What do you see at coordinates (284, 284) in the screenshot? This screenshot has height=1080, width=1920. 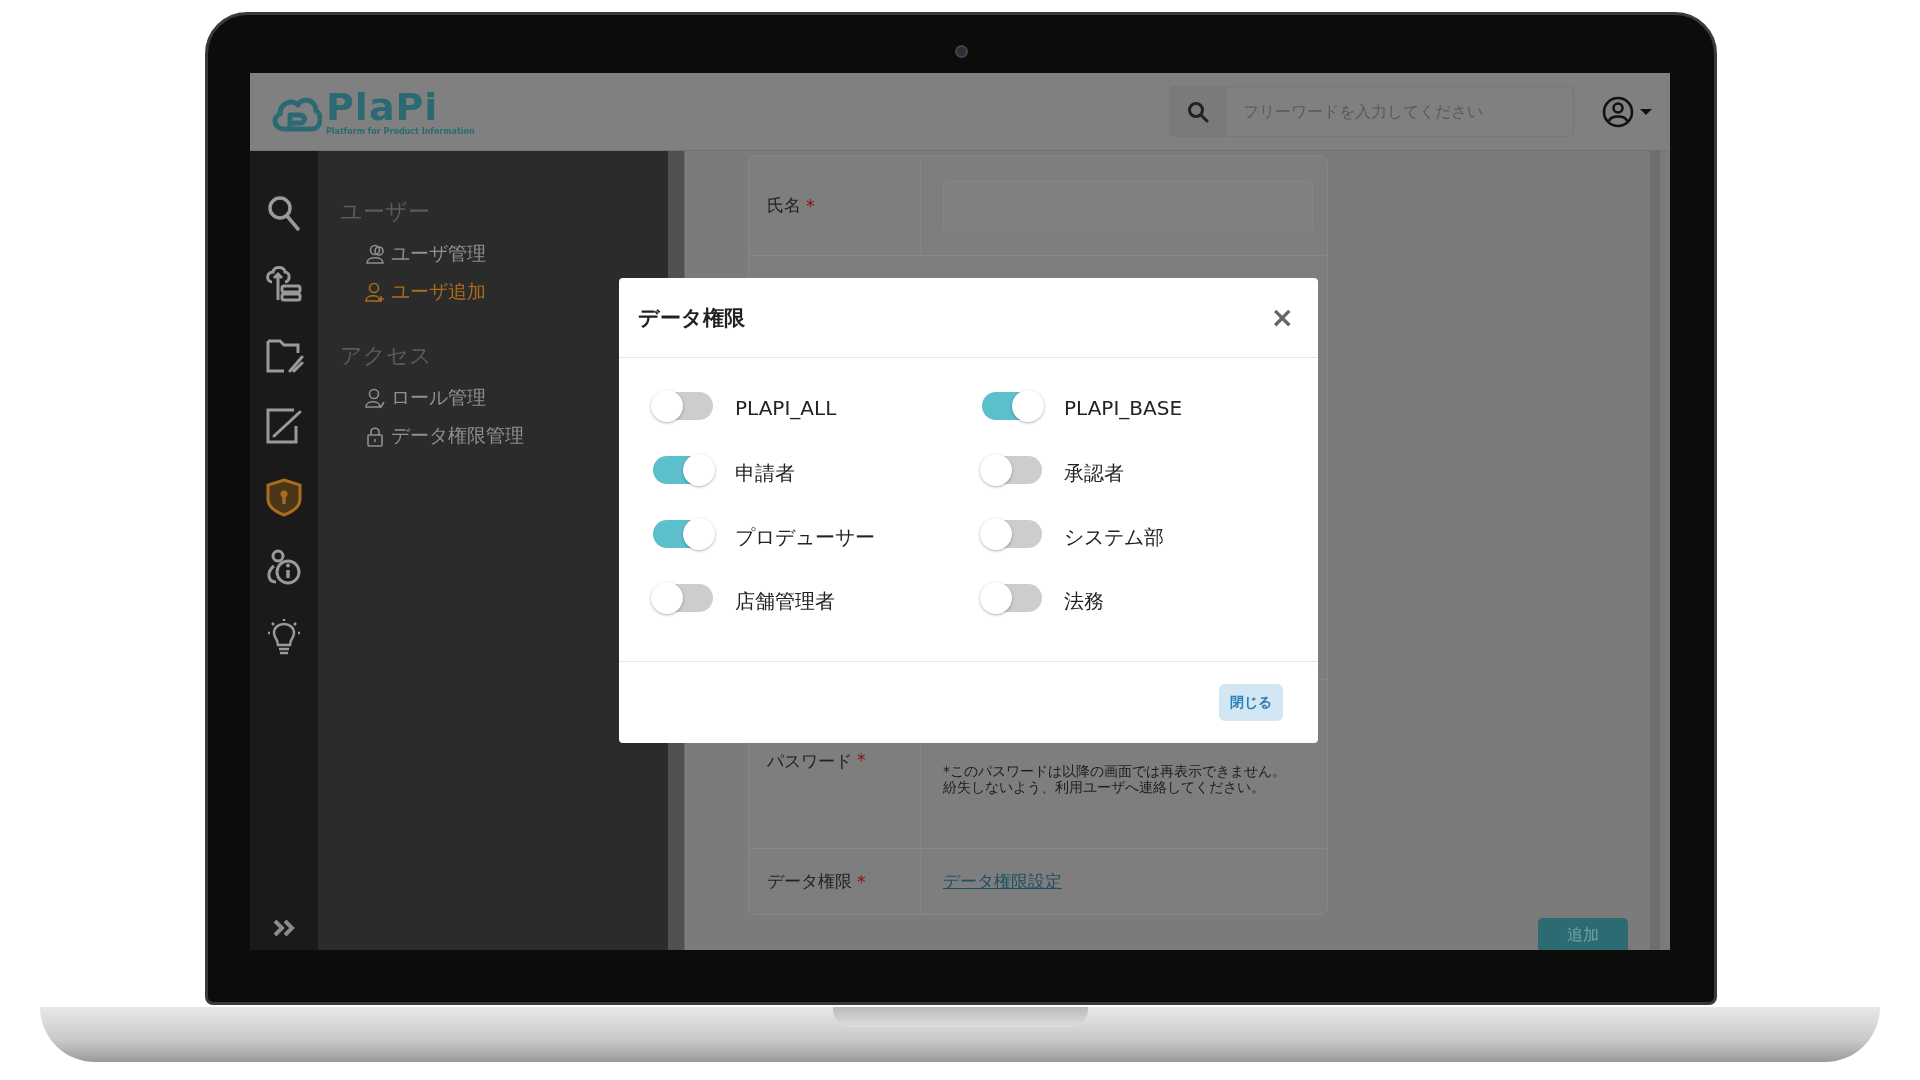 I see `cloud-upload-icon` at bounding box center [284, 284].